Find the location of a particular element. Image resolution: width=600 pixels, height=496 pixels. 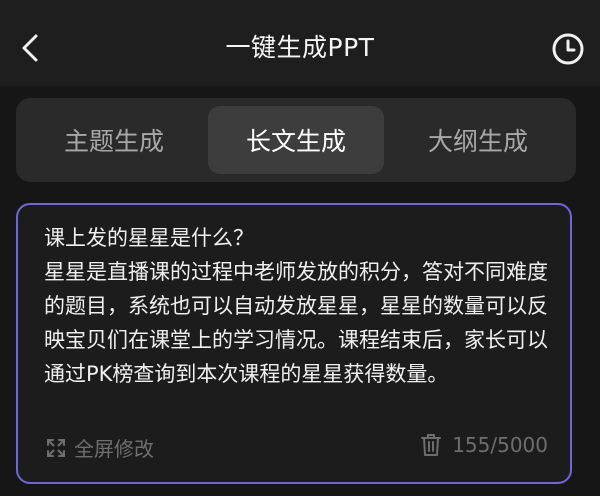

tab-outline-generate: 大纲生成 is located at coordinates (478, 140).